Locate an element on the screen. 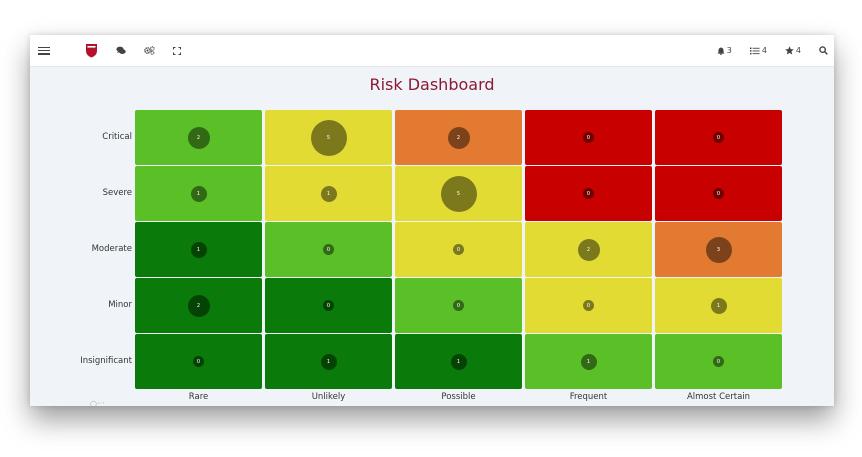  menu-icon is located at coordinates (44, 50).